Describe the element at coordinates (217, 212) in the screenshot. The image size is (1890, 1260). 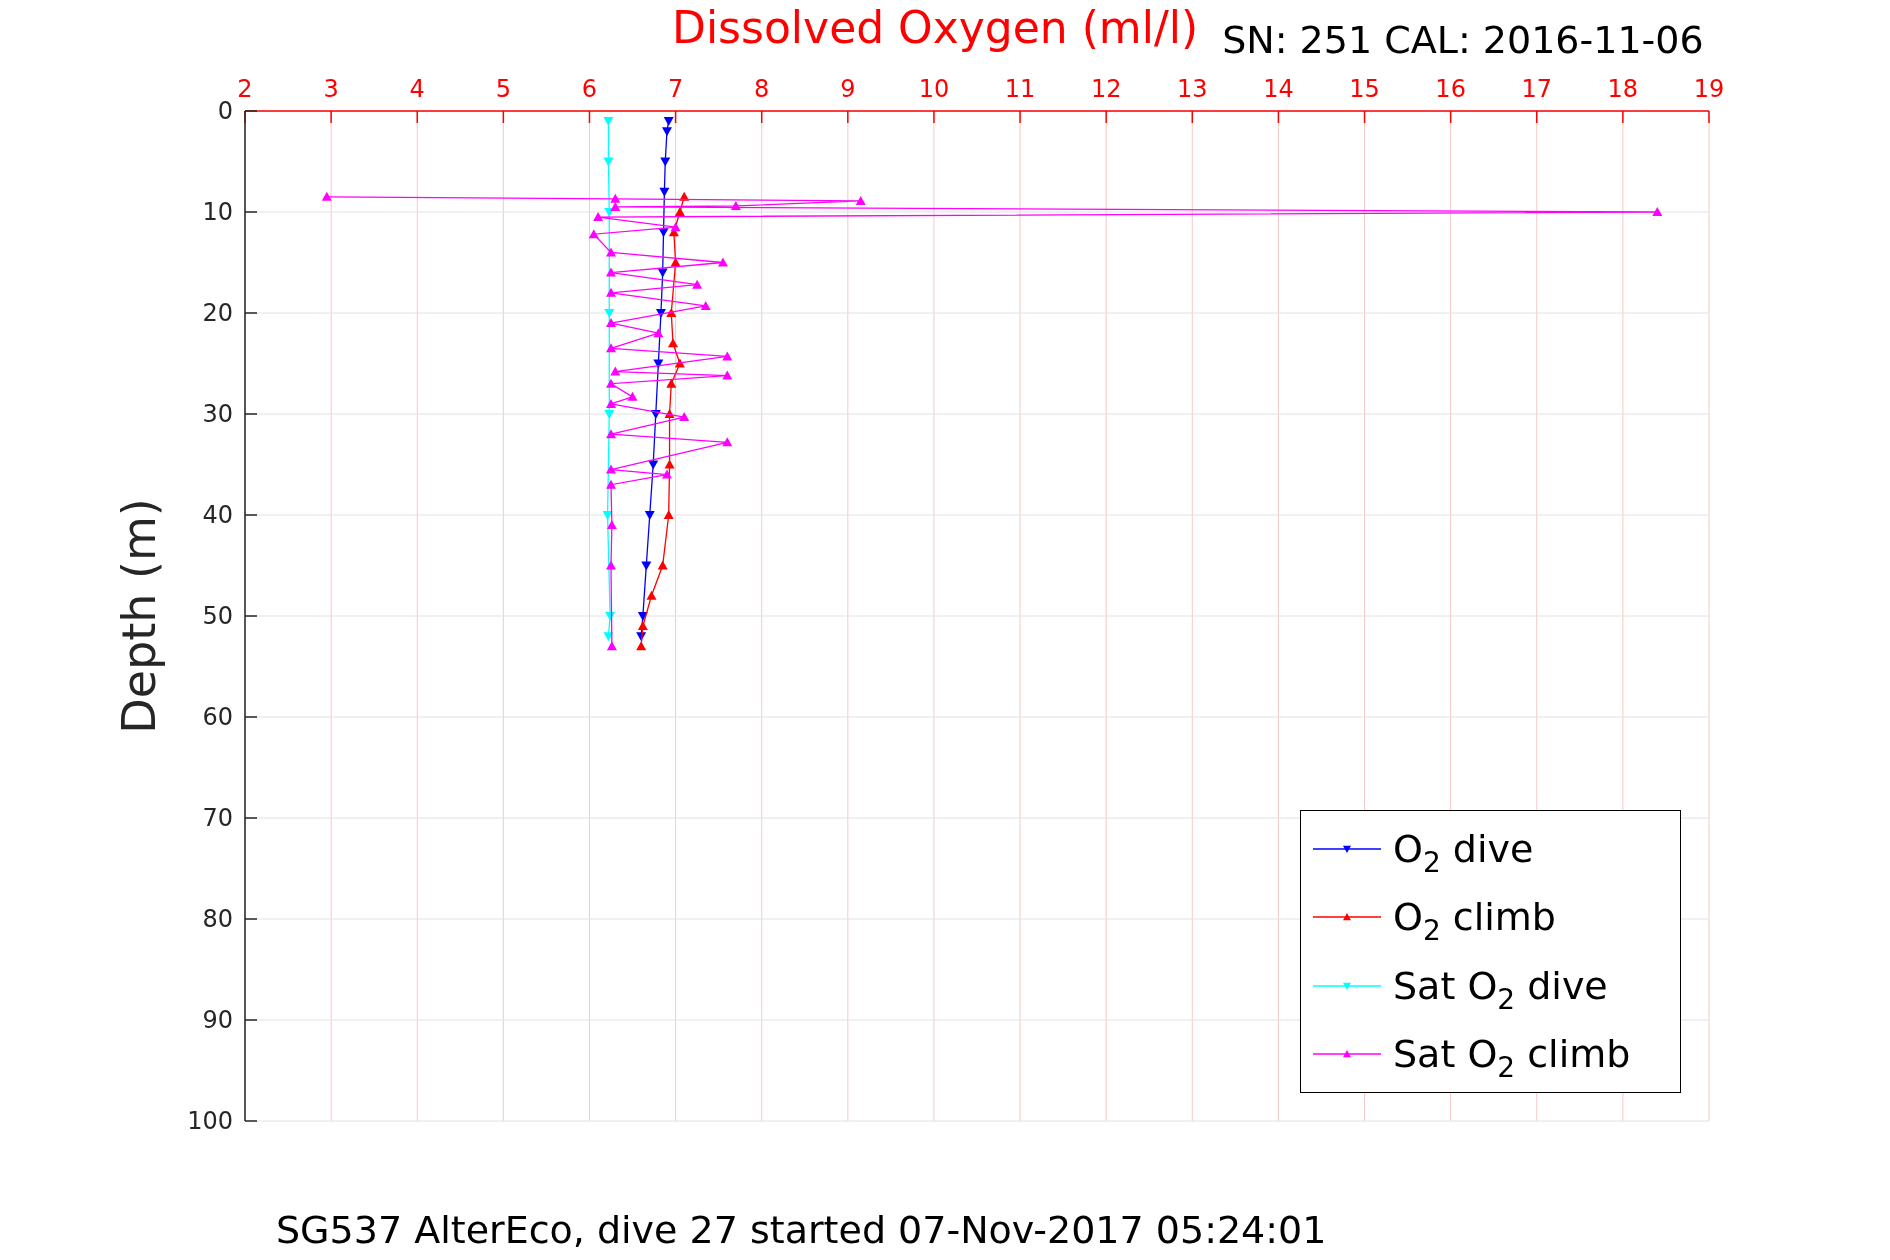
I see `y-tick-label: 10` at that location.